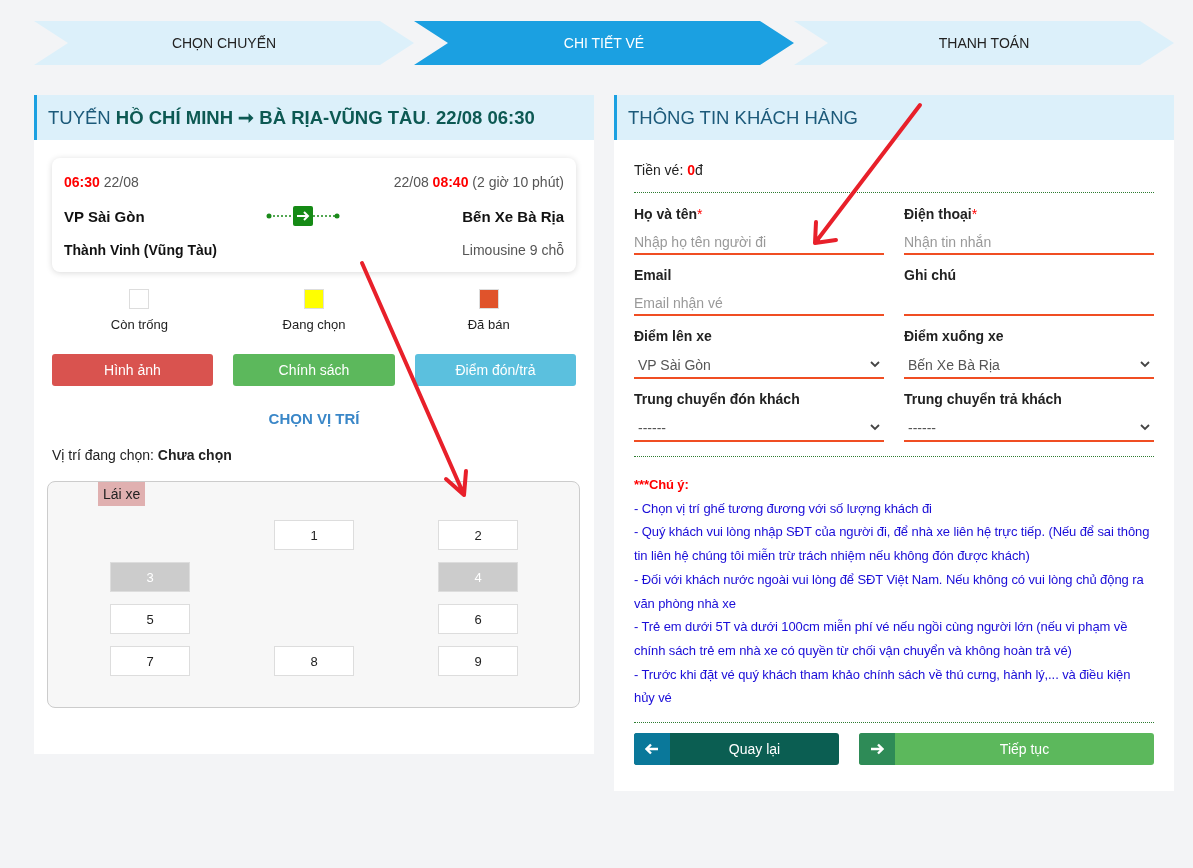 The height and width of the screenshot is (868, 1193). What do you see at coordinates (783, 508) in the screenshot?
I see `note-text: - Chọn vị trí ghế tương đương với số lượng khách đi` at bounding box center [783, 508].